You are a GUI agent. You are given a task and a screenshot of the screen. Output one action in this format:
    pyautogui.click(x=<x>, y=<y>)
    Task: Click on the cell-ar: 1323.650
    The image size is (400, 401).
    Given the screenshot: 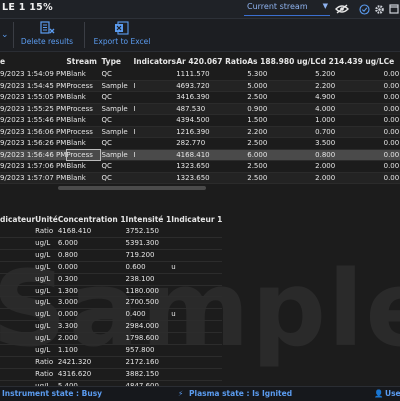 What is the action you would take?
    pyautogui.click(x=193, y=177)
    